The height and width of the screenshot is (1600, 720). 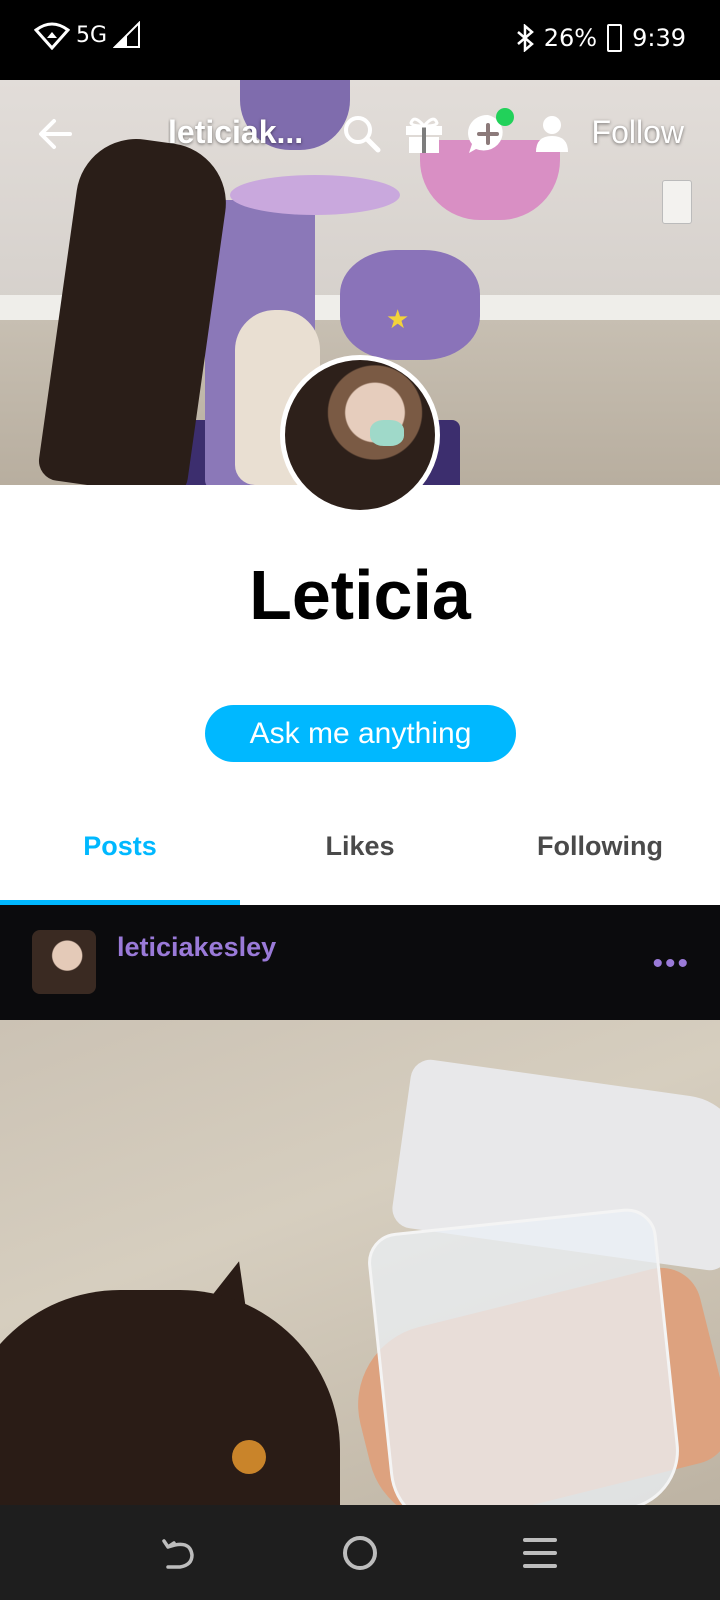 What do you see at coordinates (552, 134) in the screenshot?
I see `person-icon` at bounding box center [552, 134].